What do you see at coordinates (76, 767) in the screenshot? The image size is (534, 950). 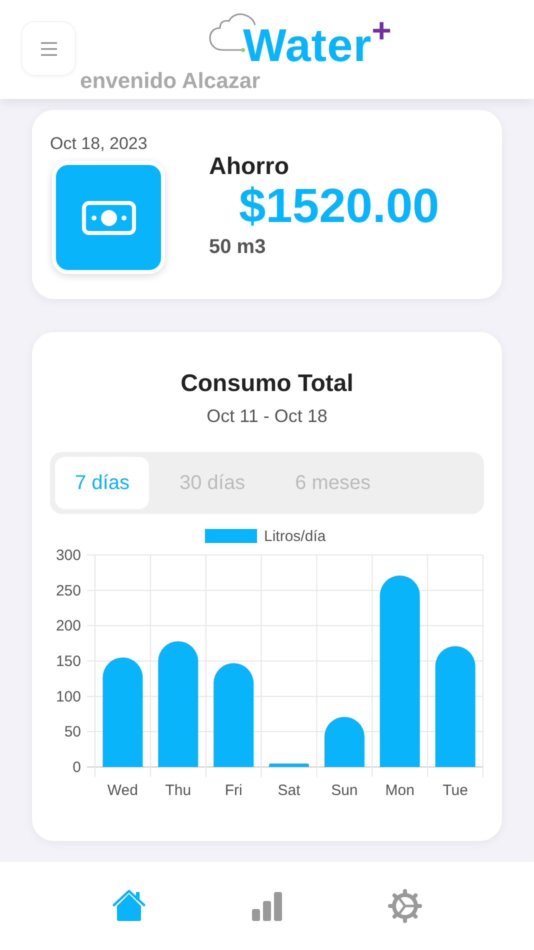 I see `y-axis-label: 0` at bounding box center [76, 767].